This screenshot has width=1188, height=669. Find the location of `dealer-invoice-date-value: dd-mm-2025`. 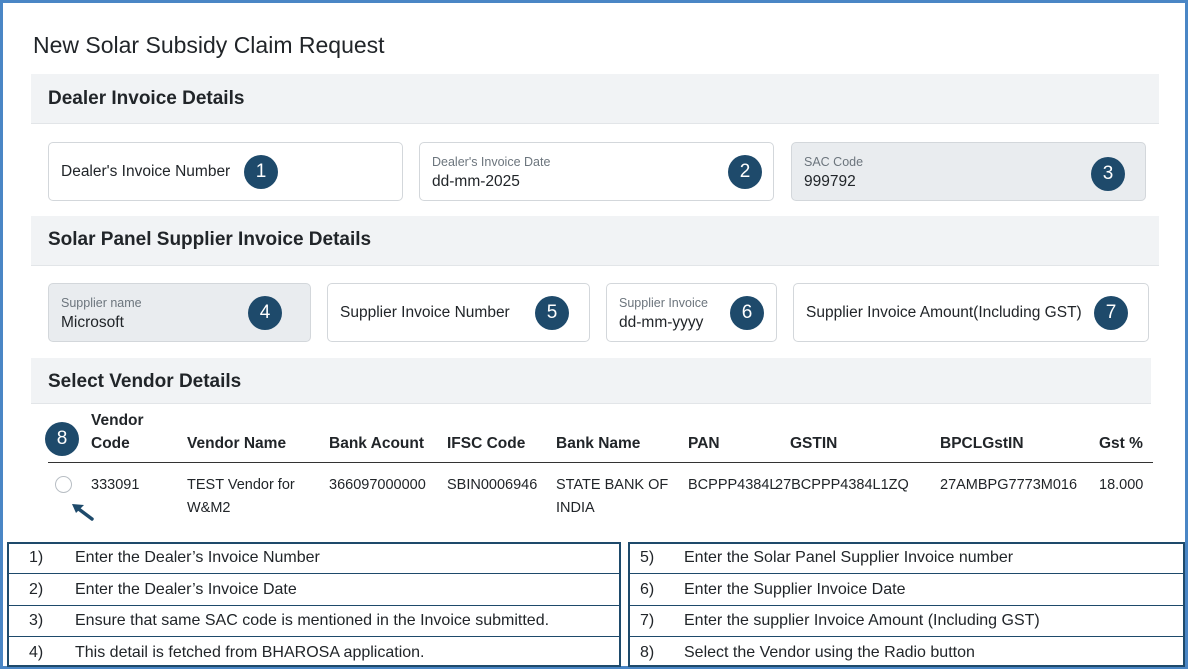

dealer-invoice-date-value: dd-mm-2025 is located at coordinates (476, 181).